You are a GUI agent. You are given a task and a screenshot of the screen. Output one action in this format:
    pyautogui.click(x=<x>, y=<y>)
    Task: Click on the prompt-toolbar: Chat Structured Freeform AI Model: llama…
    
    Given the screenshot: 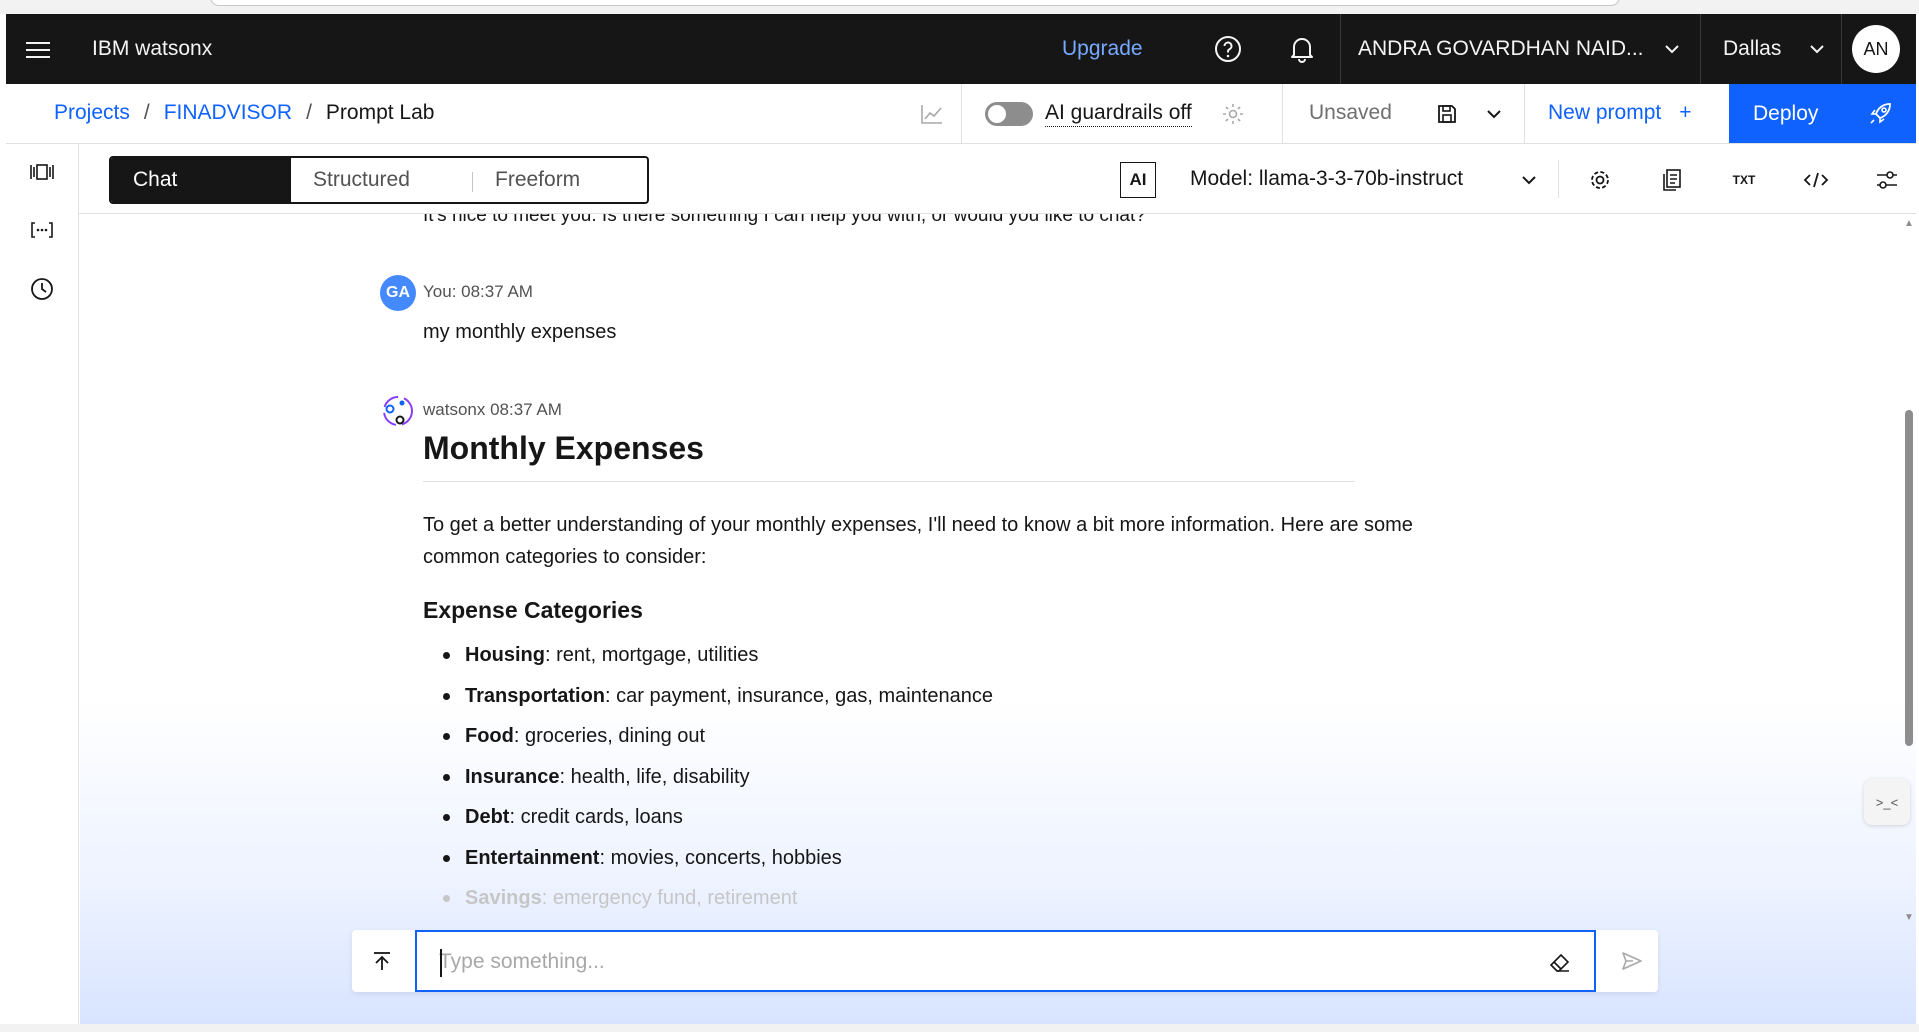 What is the action you would take?
    pyautogui.click(x=997, y=179)
    